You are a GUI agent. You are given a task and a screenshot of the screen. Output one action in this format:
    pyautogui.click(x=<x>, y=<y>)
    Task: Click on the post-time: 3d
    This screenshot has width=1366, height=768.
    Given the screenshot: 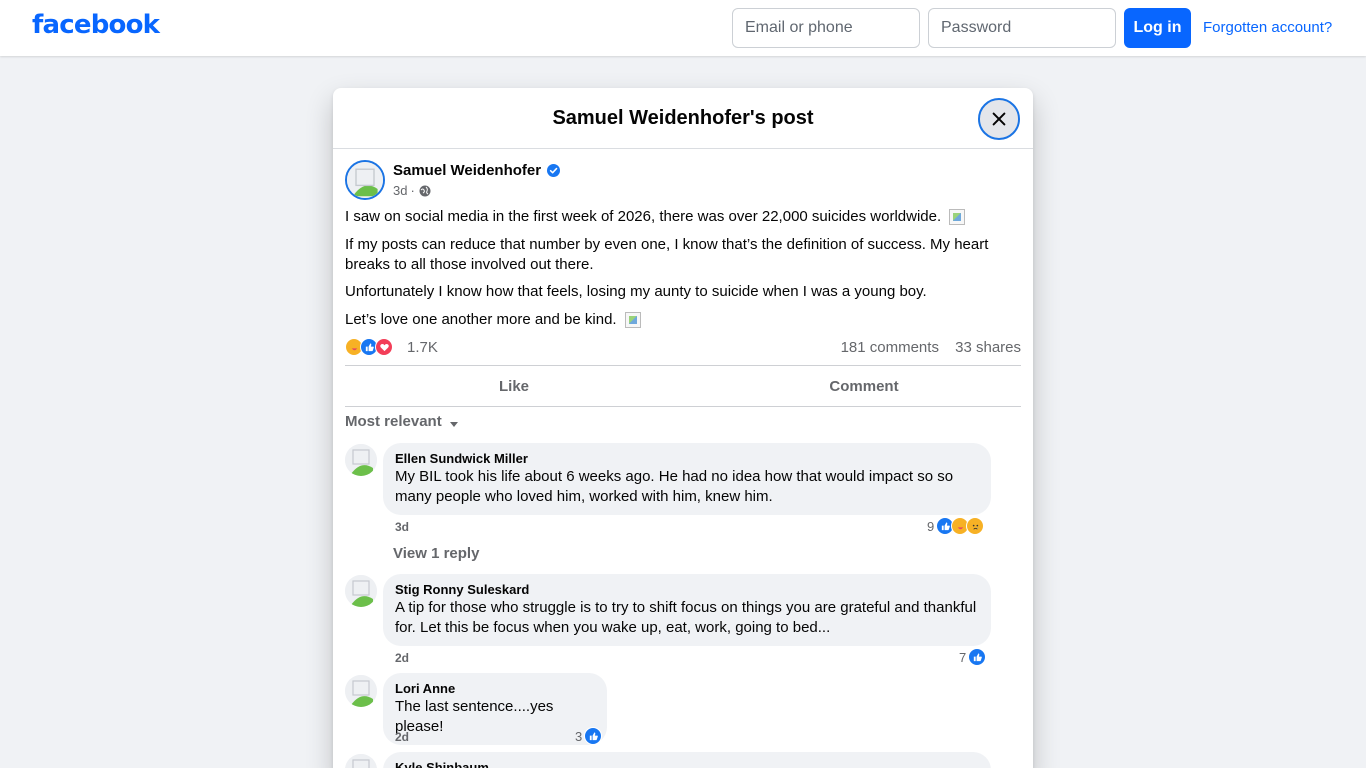 What is the action you would take?
    pyautogui.click(x=400, y=190)
    